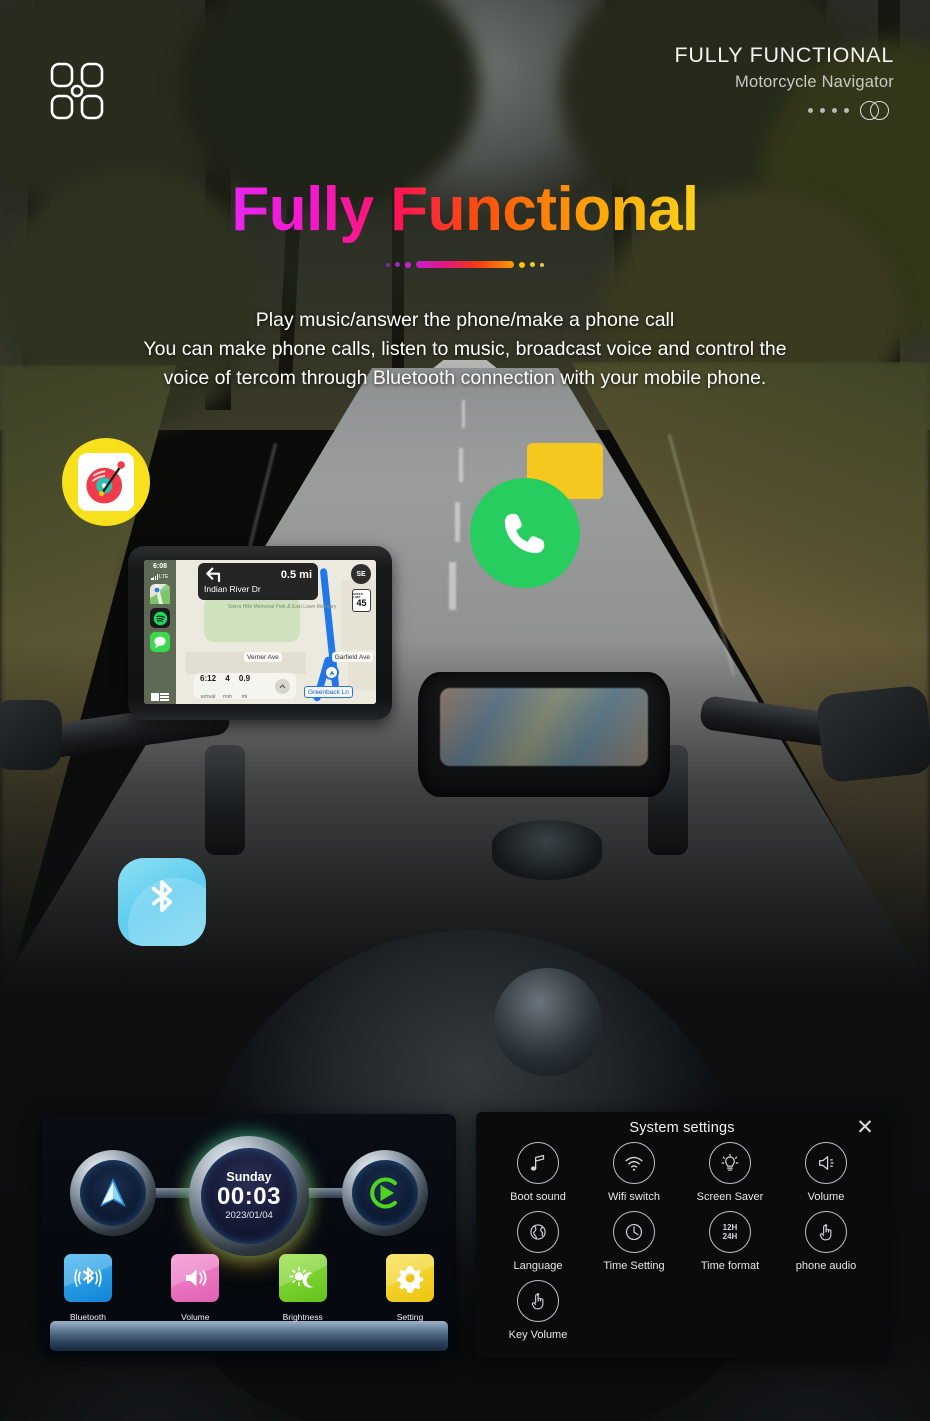 The image size is (930, 1421). Describe the element at coordinates (88, 1288) in the screenshot. I see `tile-bluetooth: Bluetooth` at that location.